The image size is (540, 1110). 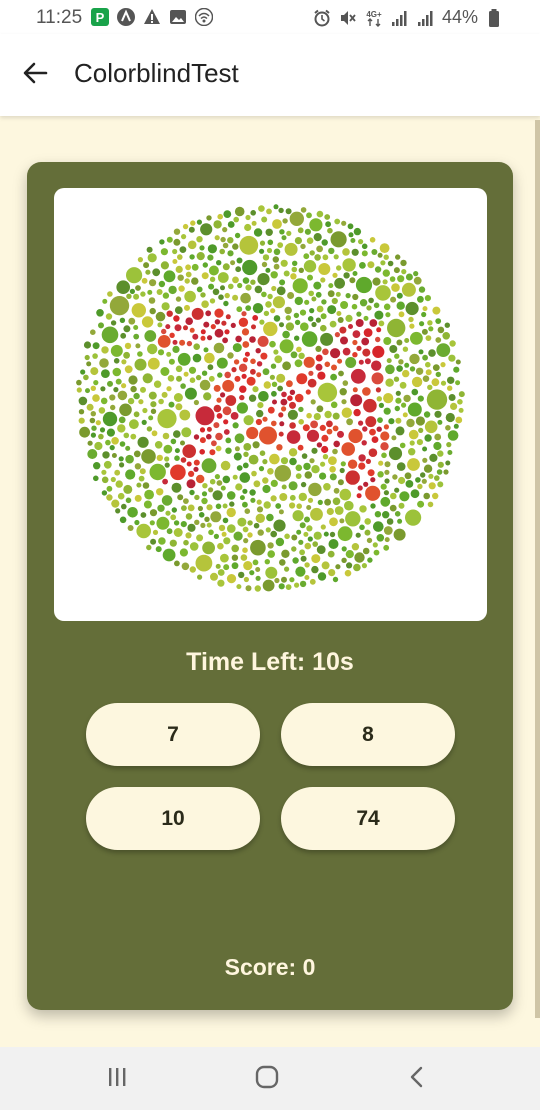 I want to click on recent-apps-button, so click(x=117, y=1079).